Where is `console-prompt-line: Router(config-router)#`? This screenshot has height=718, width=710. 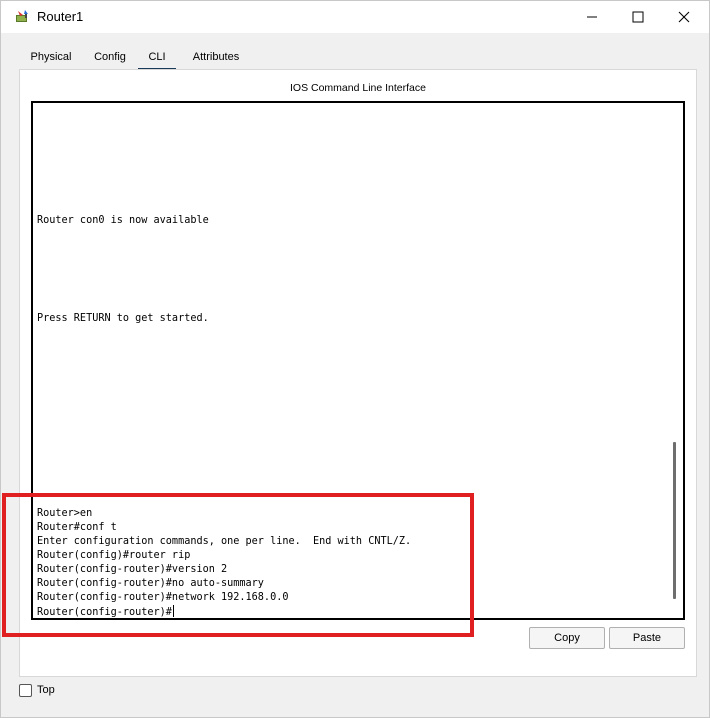 console-prompt-line: Router(config-router)# is located at coordinates (105, 612).